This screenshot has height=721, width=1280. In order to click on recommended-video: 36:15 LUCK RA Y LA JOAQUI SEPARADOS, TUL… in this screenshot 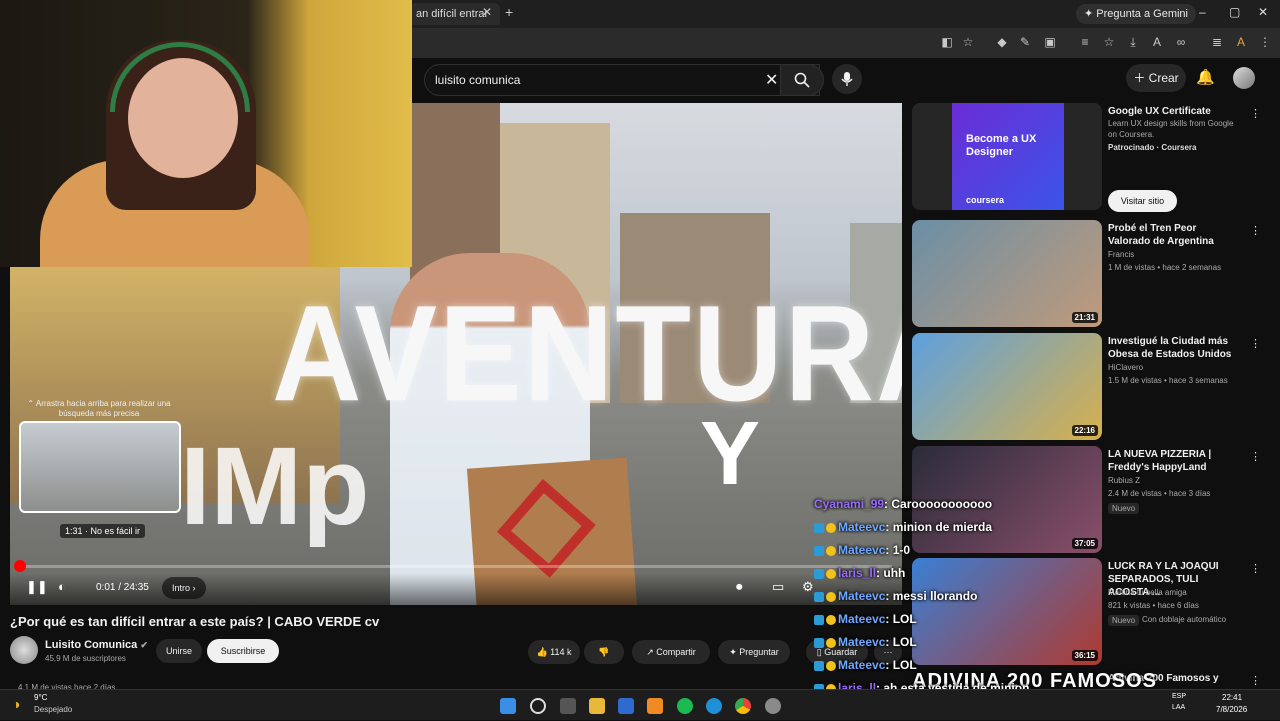, I will do `click(1087, 612)`.